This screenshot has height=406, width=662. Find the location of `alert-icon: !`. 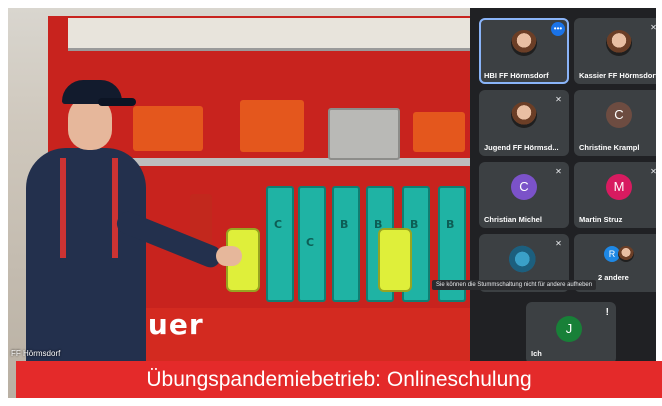

alert-icon: ! is located at coordinates (607, 312).